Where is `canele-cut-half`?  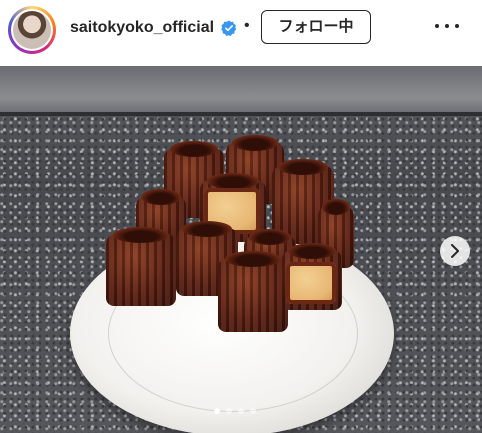
canele-cut-half is located at coordinates (311, 283).